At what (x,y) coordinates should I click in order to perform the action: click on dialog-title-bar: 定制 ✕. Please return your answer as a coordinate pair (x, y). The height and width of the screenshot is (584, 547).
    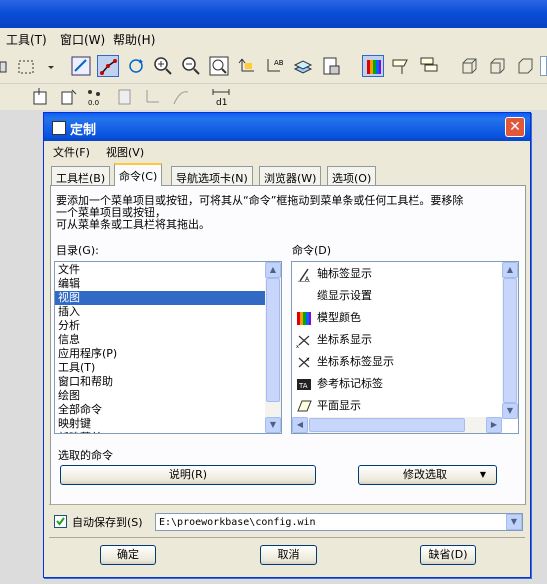
    Looking at the image, I should click on (287, 127).